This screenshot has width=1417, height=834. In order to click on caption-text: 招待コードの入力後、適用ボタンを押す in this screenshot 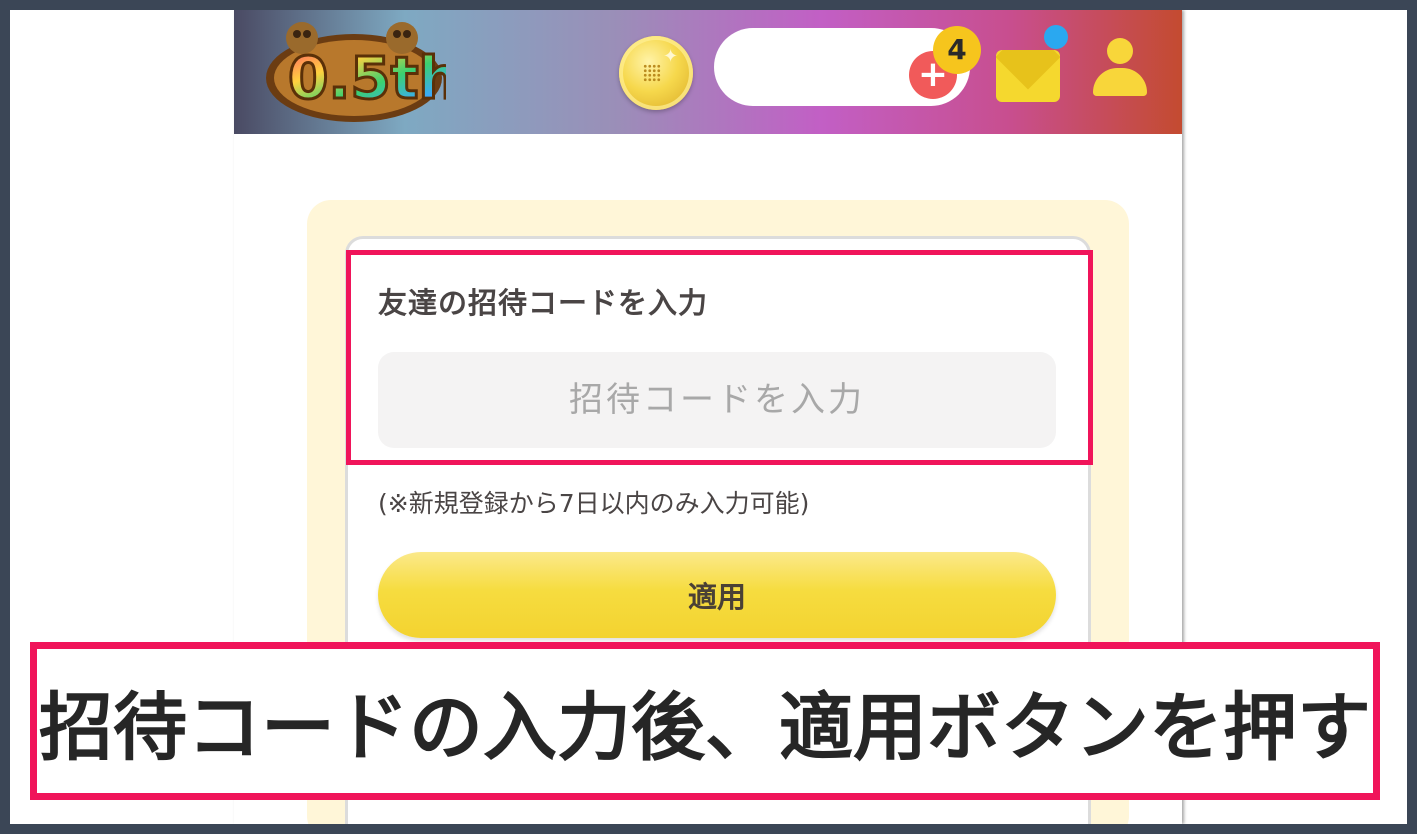, I will do `click(705, 727)`.